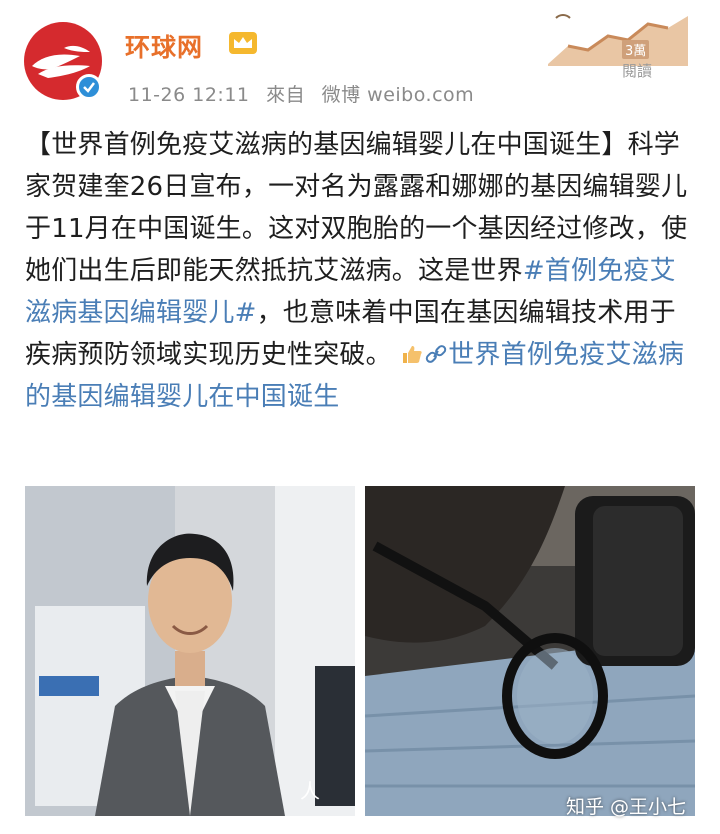  Describe the element at coordinates (626, 807) in the screenshot. I see `watermark: 知乎 @王小七` at that location.